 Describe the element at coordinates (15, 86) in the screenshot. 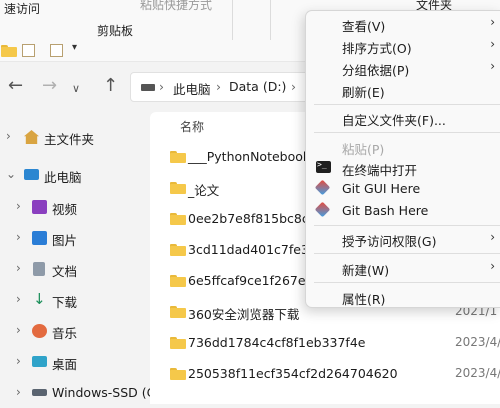

I see `back-arrow-icon: ←` at that location.